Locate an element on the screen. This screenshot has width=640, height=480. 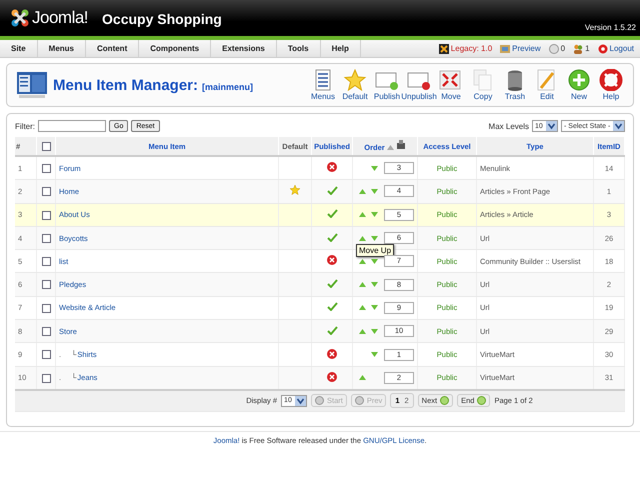
menu-item: Components is located at coordinates (175, 48).